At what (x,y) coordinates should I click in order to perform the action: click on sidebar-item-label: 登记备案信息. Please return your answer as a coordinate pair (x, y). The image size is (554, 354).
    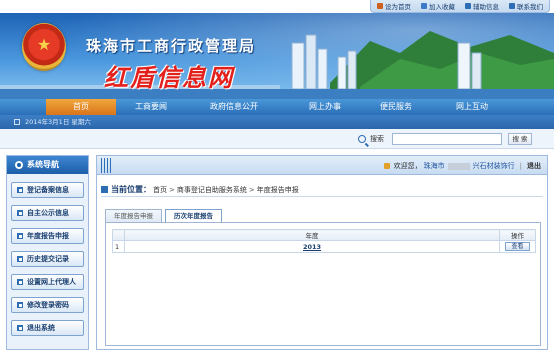
    Looking at the image, I should click on (48, 190).